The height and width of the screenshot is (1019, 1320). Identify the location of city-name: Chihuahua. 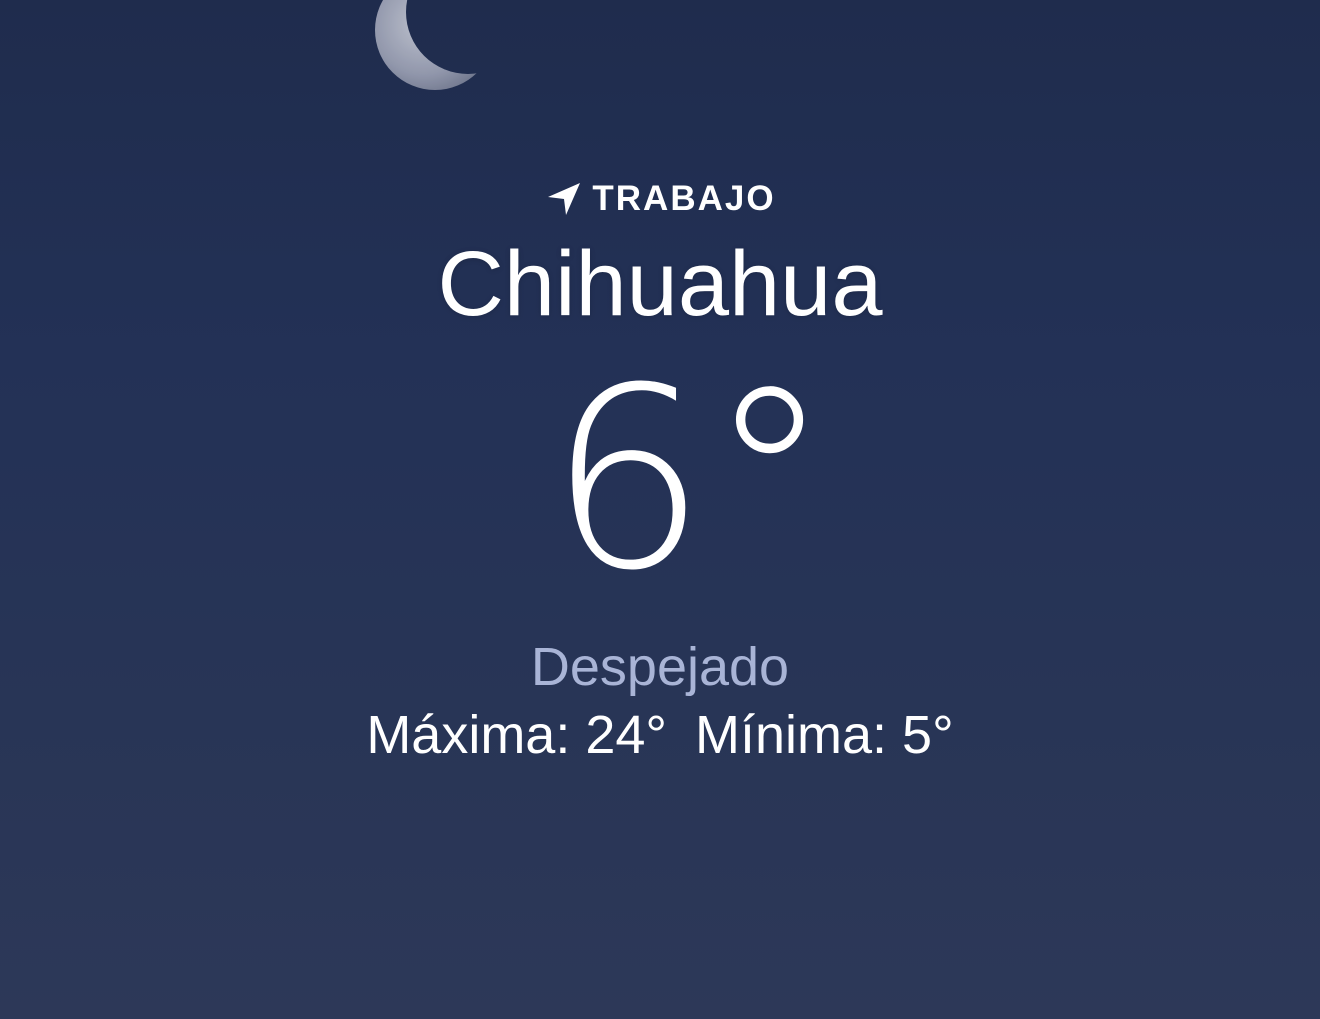
(660, 284).